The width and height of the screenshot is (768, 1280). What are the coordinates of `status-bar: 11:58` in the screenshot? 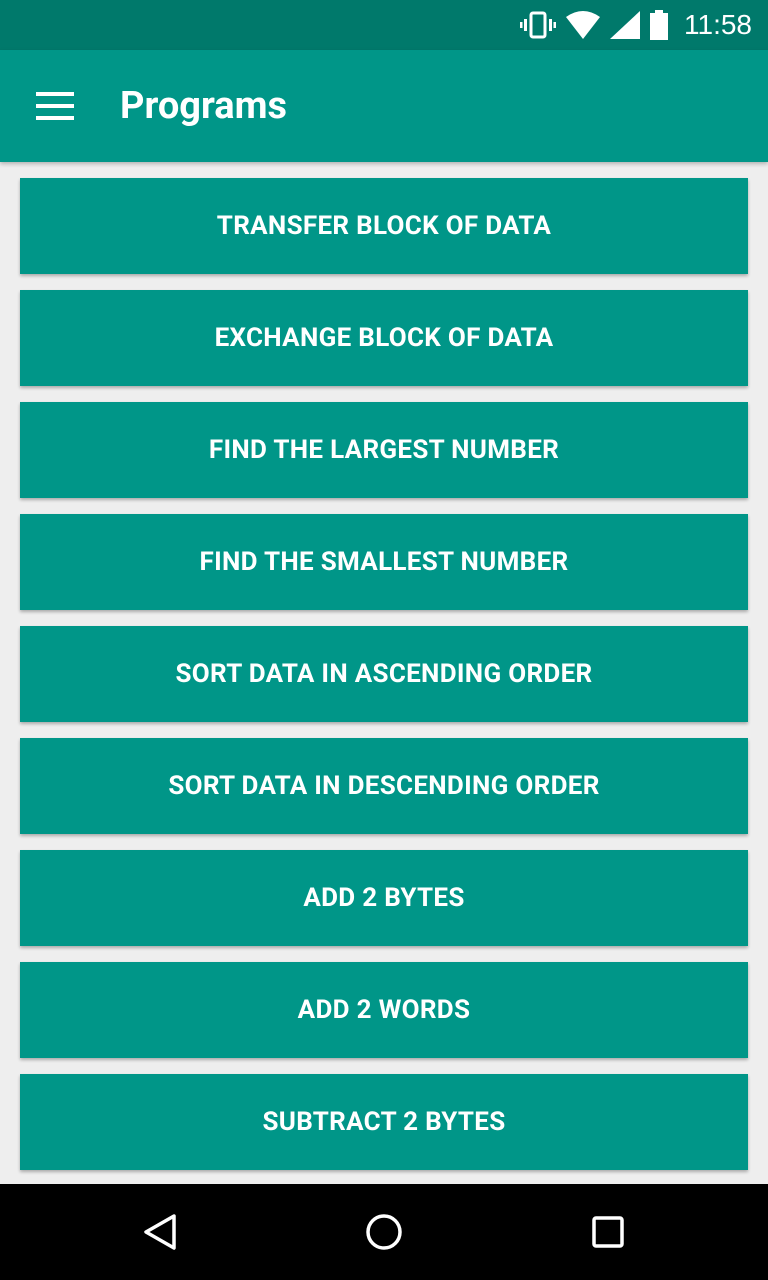 It's located at (384, 25).